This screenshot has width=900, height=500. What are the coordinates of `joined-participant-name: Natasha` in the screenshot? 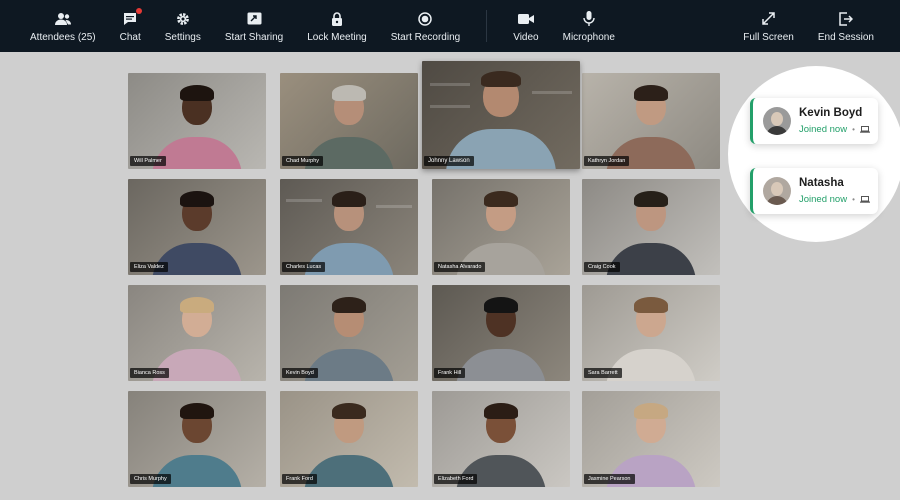 It's located at (821, 183).